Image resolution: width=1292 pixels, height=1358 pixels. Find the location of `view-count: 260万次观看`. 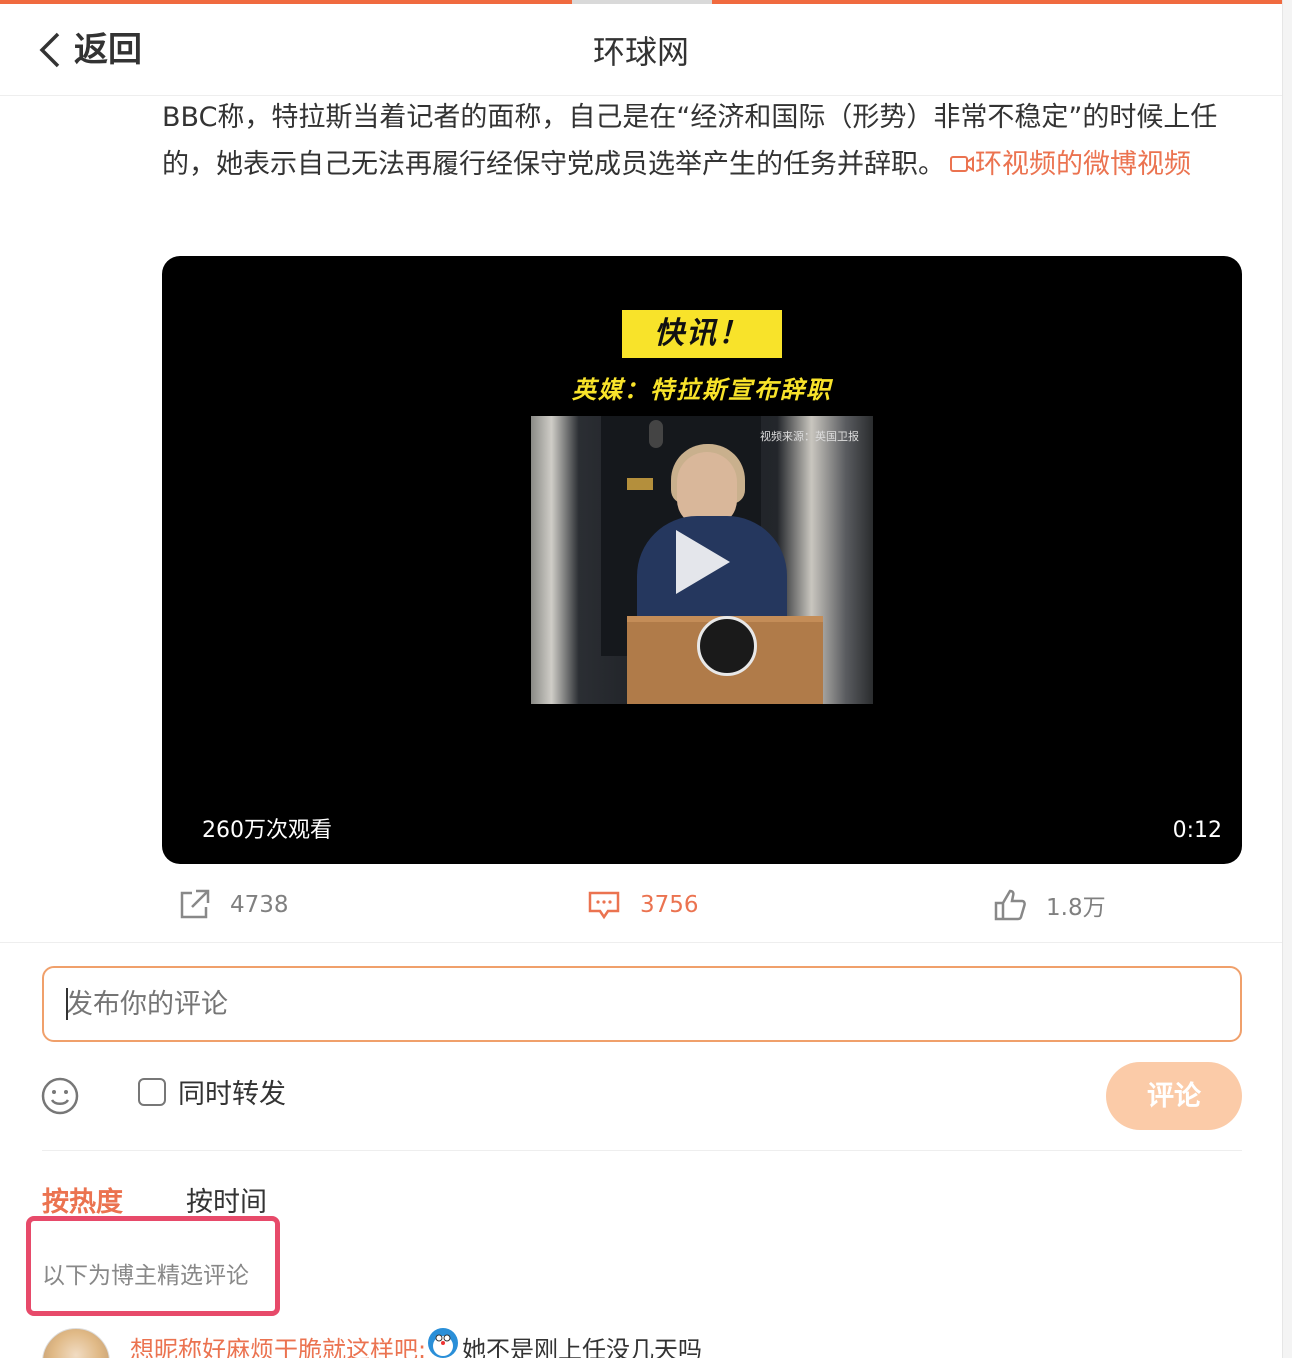

view-count: 260万次观看 is located at coordinates (267, 830).